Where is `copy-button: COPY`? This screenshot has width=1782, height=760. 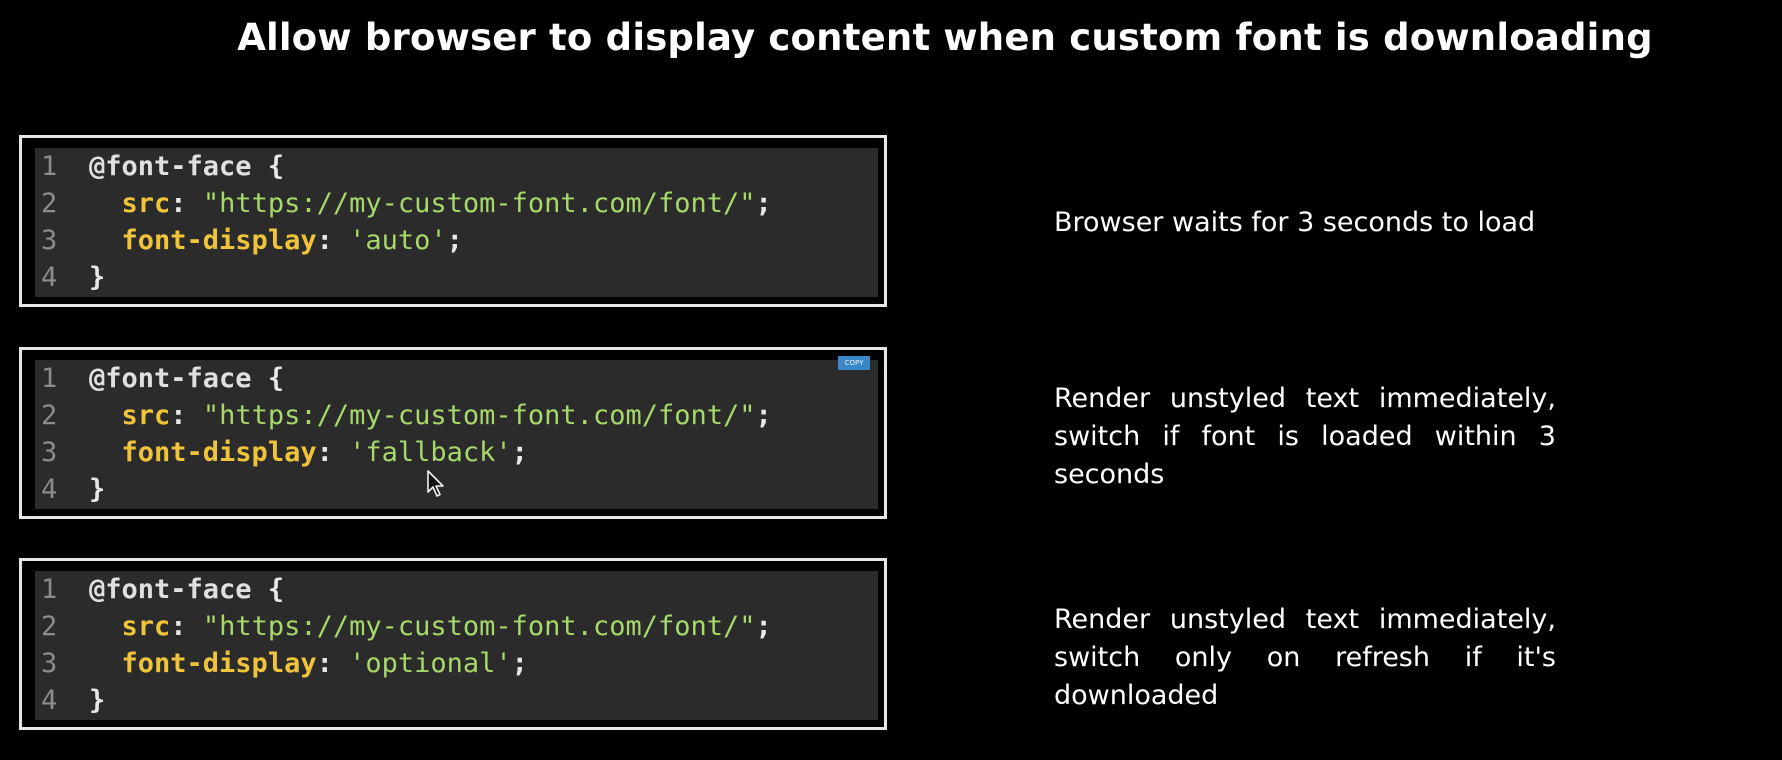 copy-button: COPY is located at coordinates (854, 363).